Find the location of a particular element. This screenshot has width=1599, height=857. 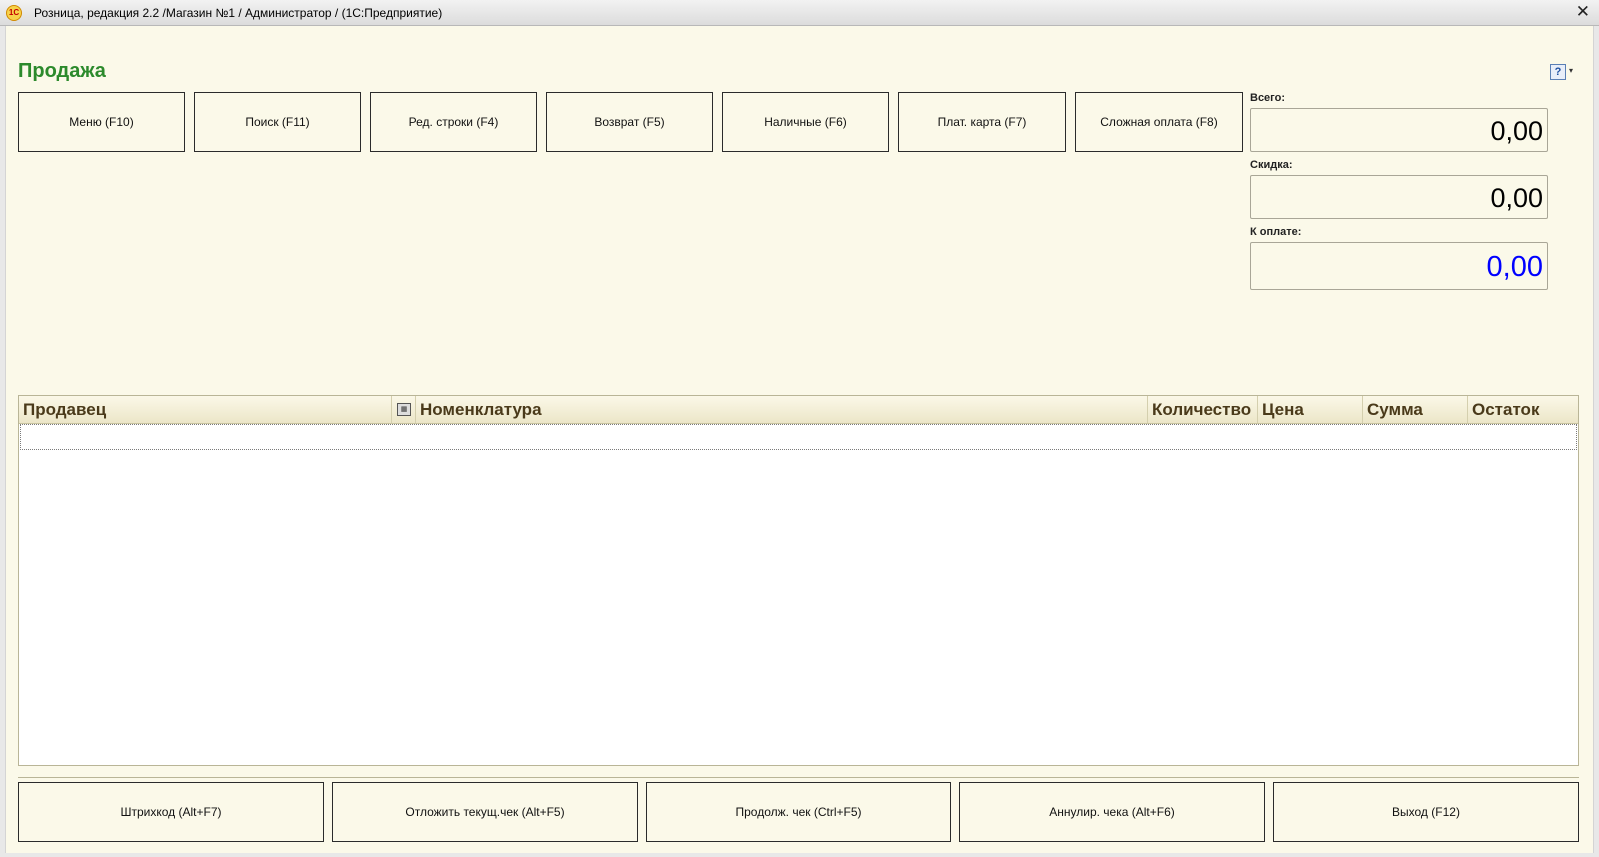

total-label: Всего: is located at coordinates (1267, 98).